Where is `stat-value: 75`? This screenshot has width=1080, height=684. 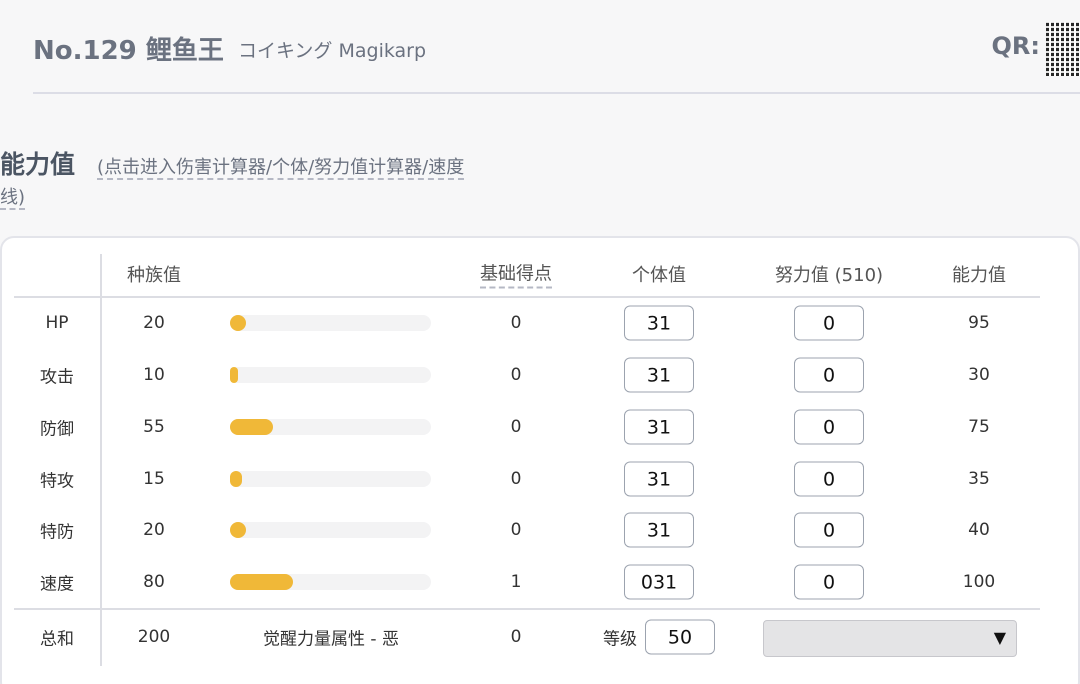 stat-value: 75 is located at coordinates (979, 427).